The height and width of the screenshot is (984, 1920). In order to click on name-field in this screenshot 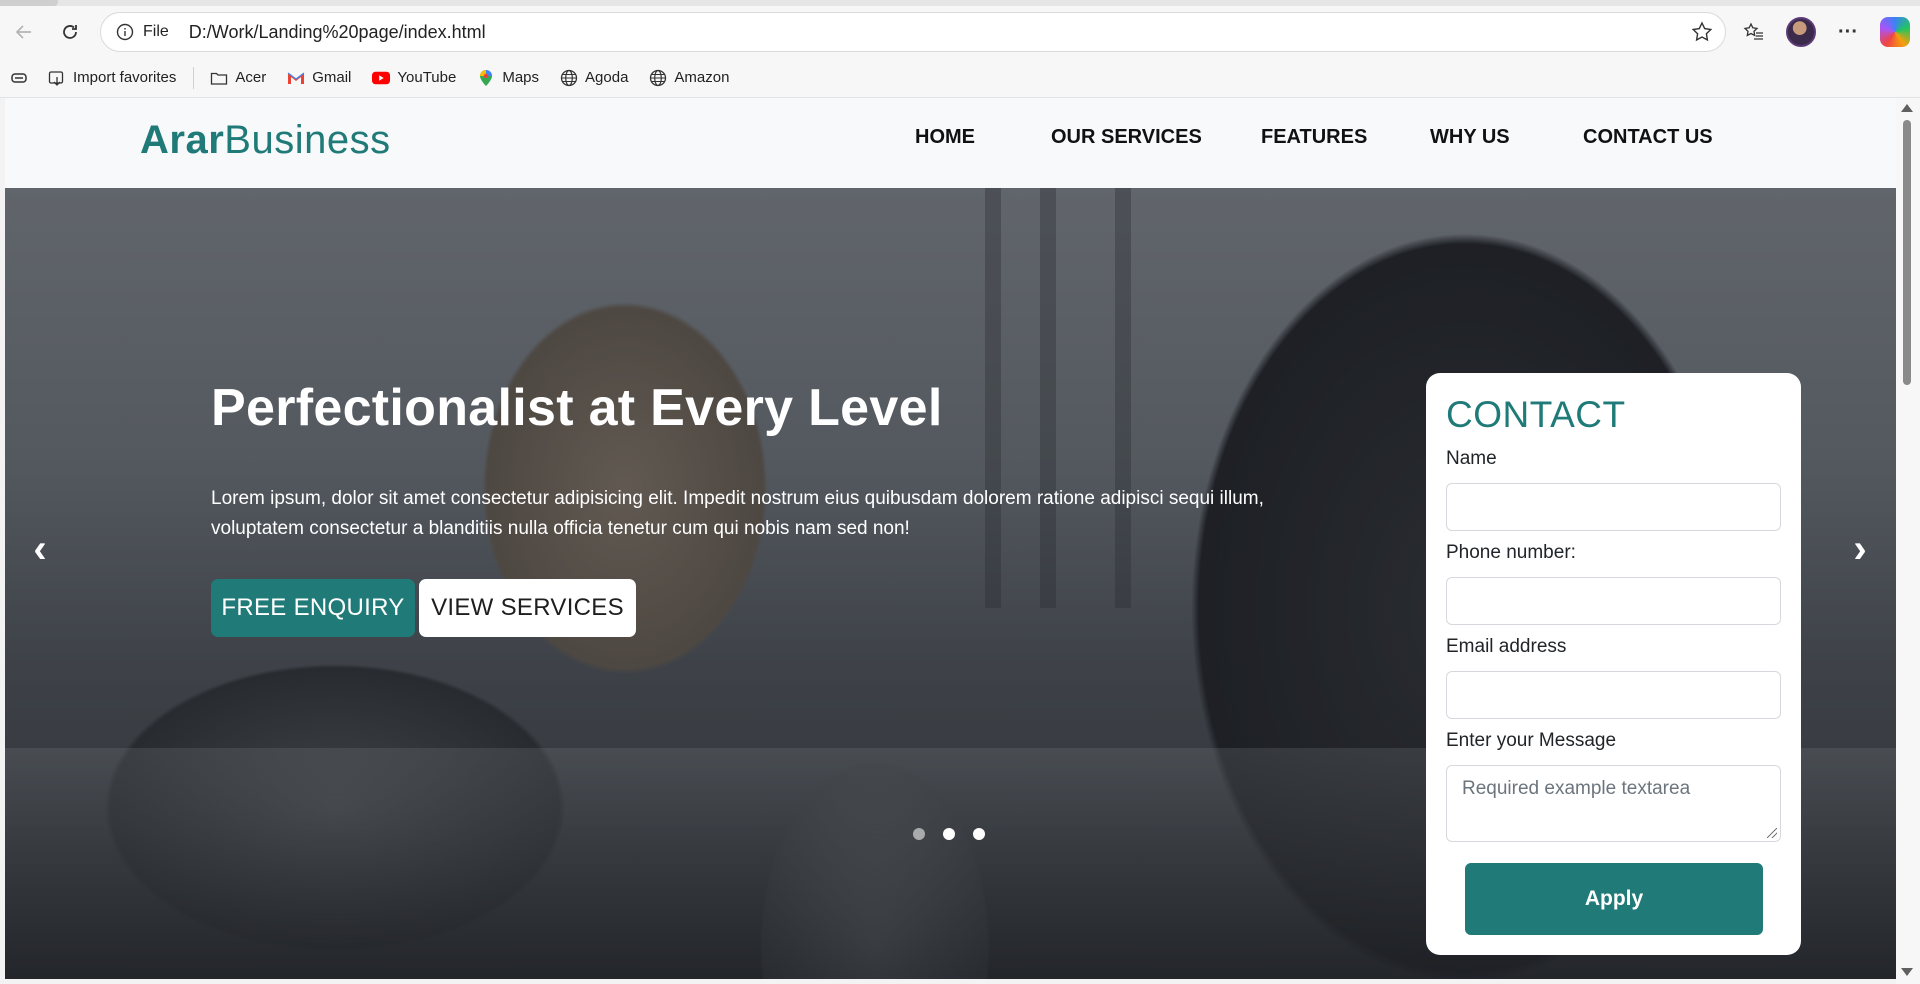, I will do `click(1613, 507)`.